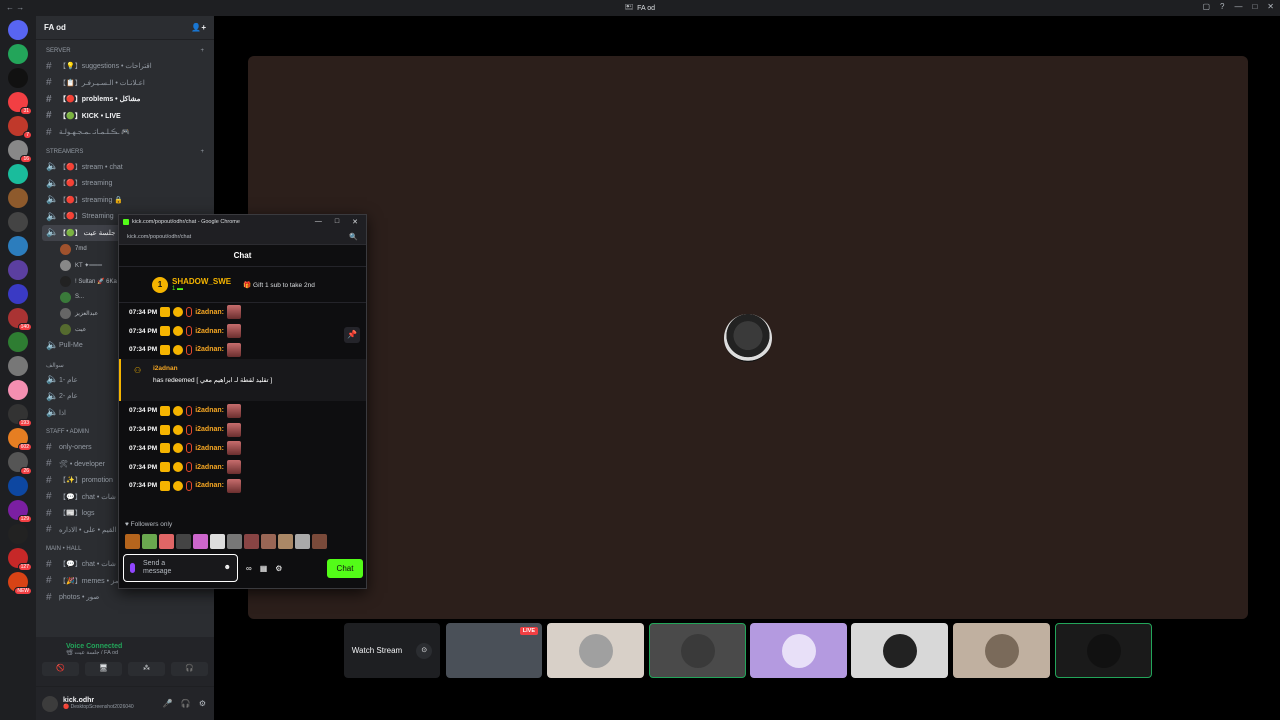  I want to click on server-header: FA od 👤+, so click(125, 28).